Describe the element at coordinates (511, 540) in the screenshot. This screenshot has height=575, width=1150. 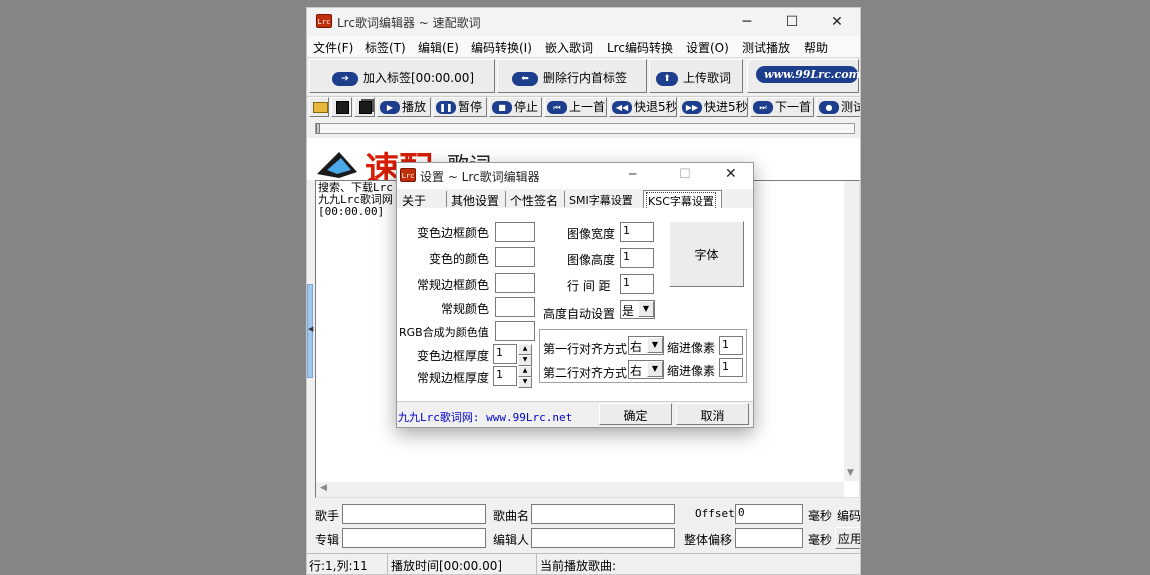
I see `editor-name-label: 编辑人` at that location.